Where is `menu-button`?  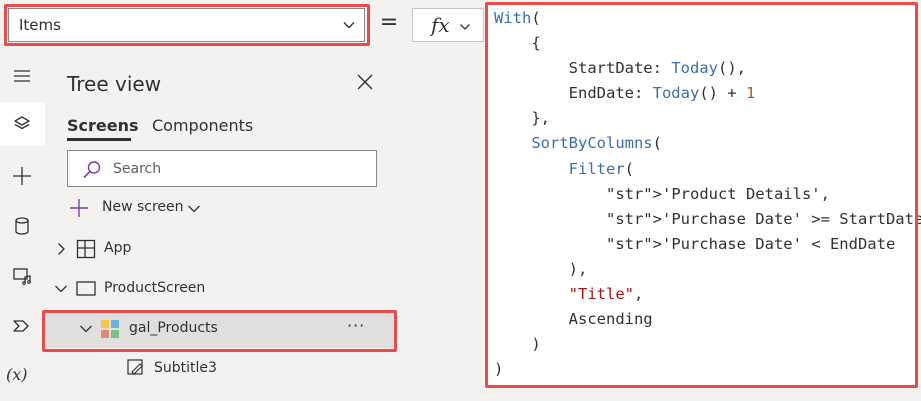 menu-button is located at coordinates (22, 76).